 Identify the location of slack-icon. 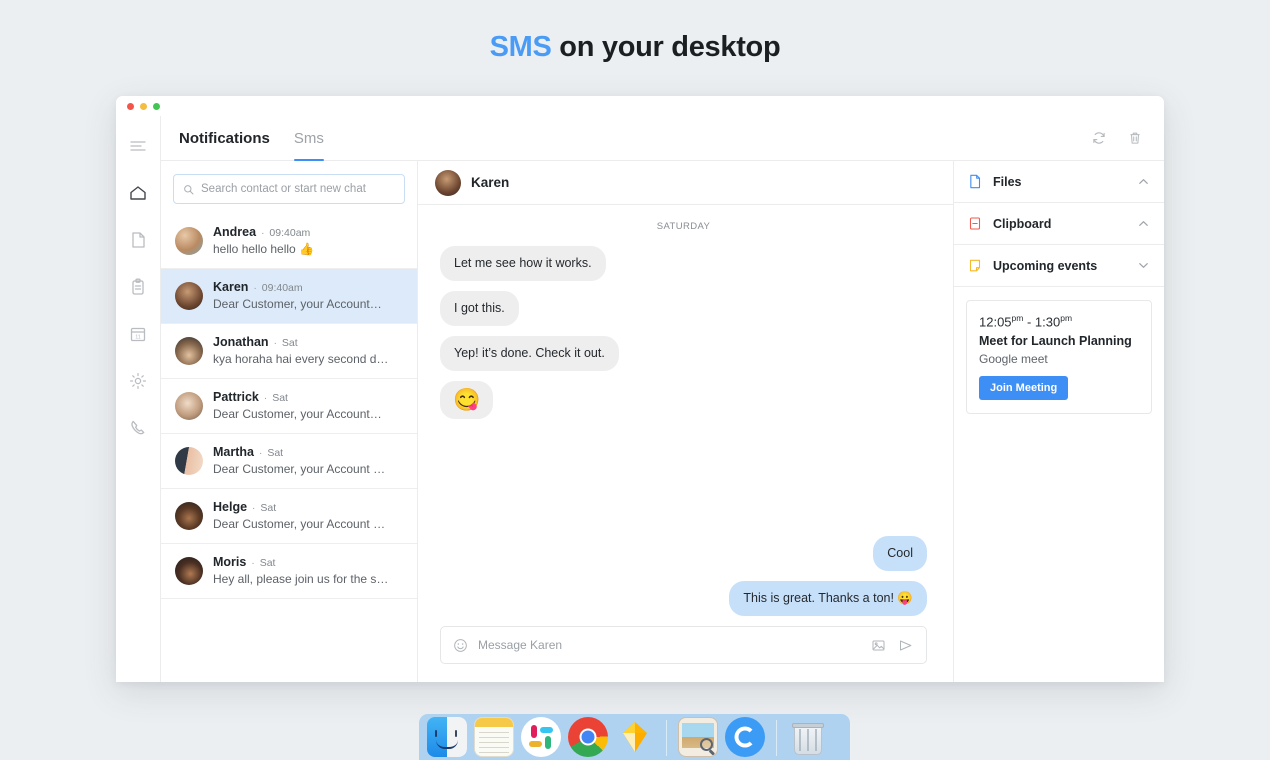
(541, 737).